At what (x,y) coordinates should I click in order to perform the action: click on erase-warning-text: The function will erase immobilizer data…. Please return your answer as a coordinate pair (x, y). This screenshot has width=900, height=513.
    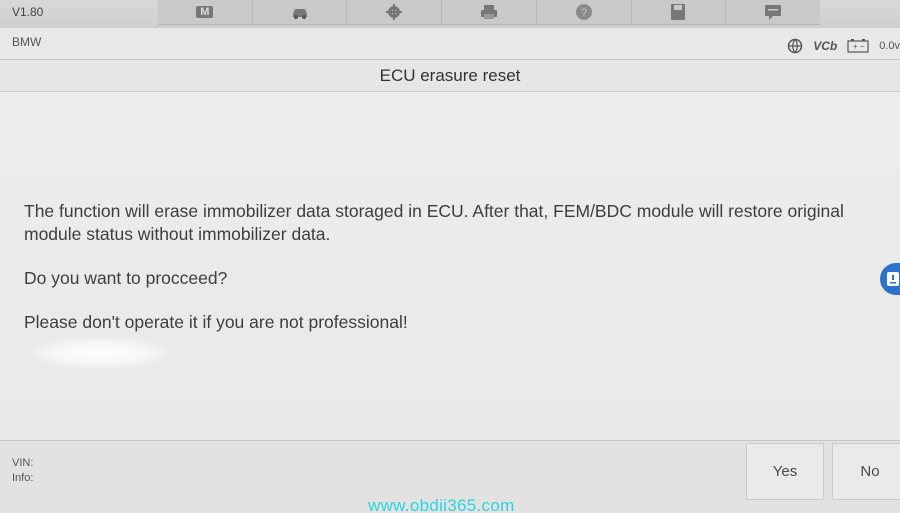
    Looking at the image, I should click on (434, 222).